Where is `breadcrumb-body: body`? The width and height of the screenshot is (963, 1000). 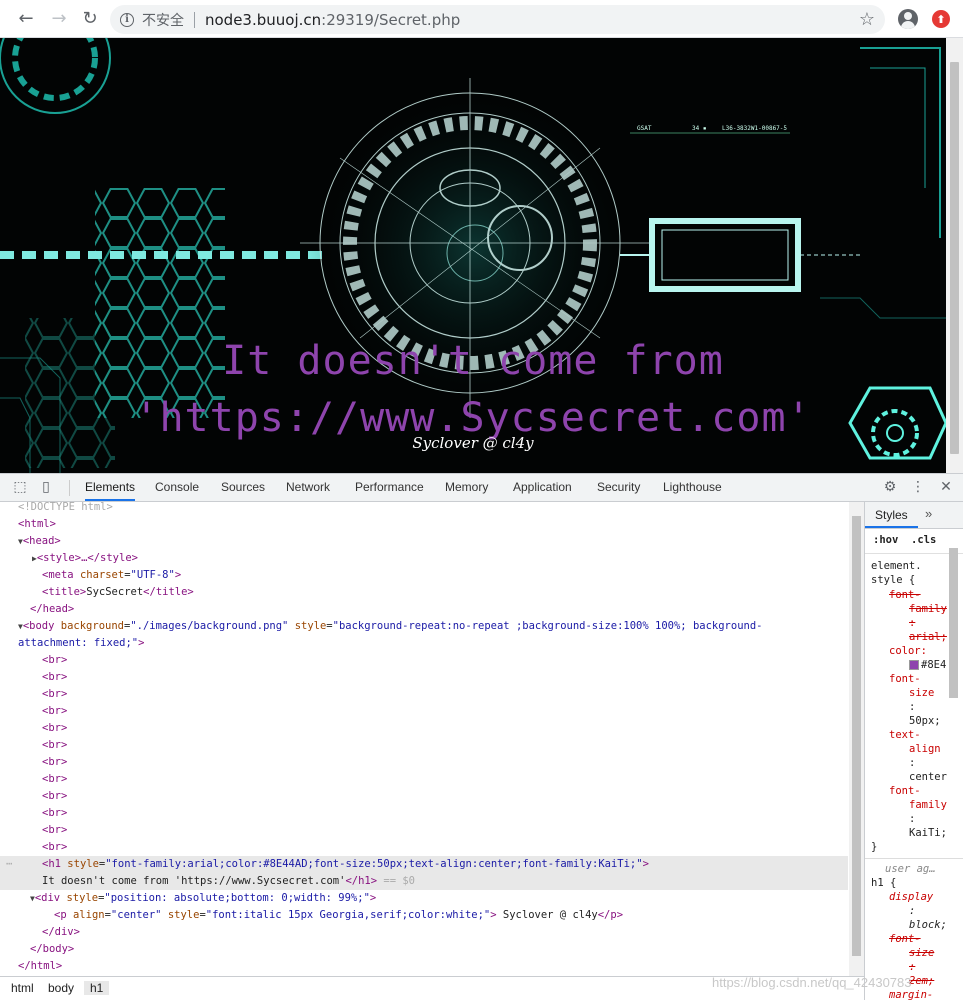 breadcrumb-body: body is located at coordinates (61, 988).